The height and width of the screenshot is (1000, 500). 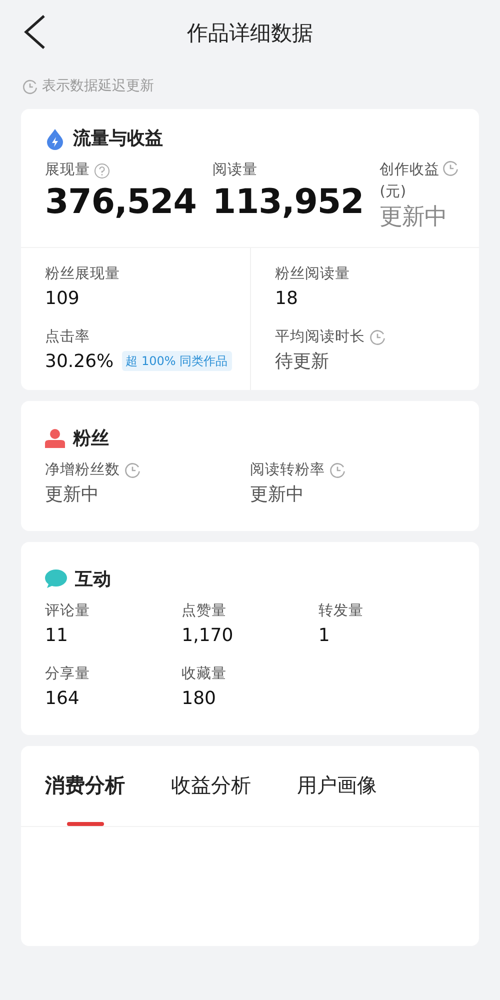 What do you see at coordinates (118, 139) in the screenshot?
I see `section-title: 流量与收益` at bounding box center [118, 139].